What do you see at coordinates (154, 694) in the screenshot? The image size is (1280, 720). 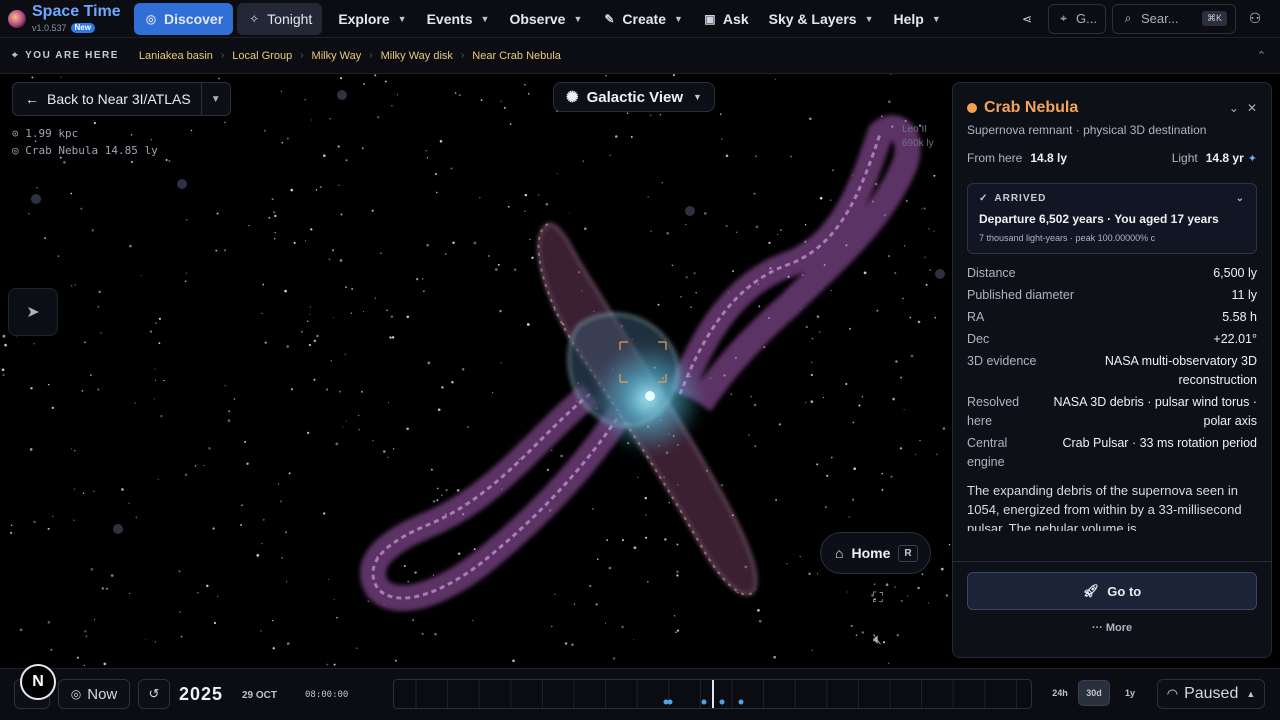 I see `history-button: ↺` at bounding box center [154, 694].